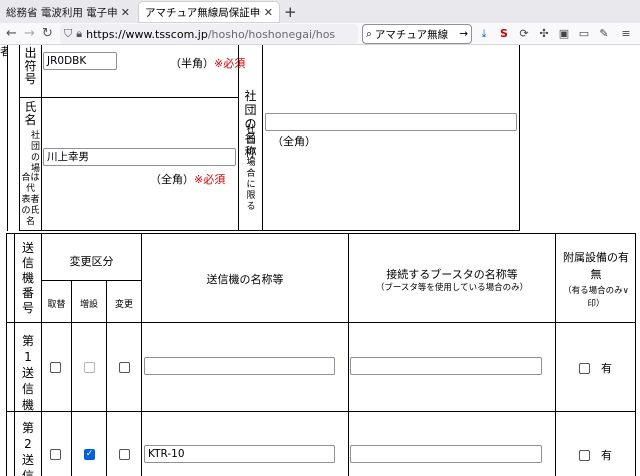 The image size is (640, 476). I want to click on tx2-label: 2, so click(28, 444).